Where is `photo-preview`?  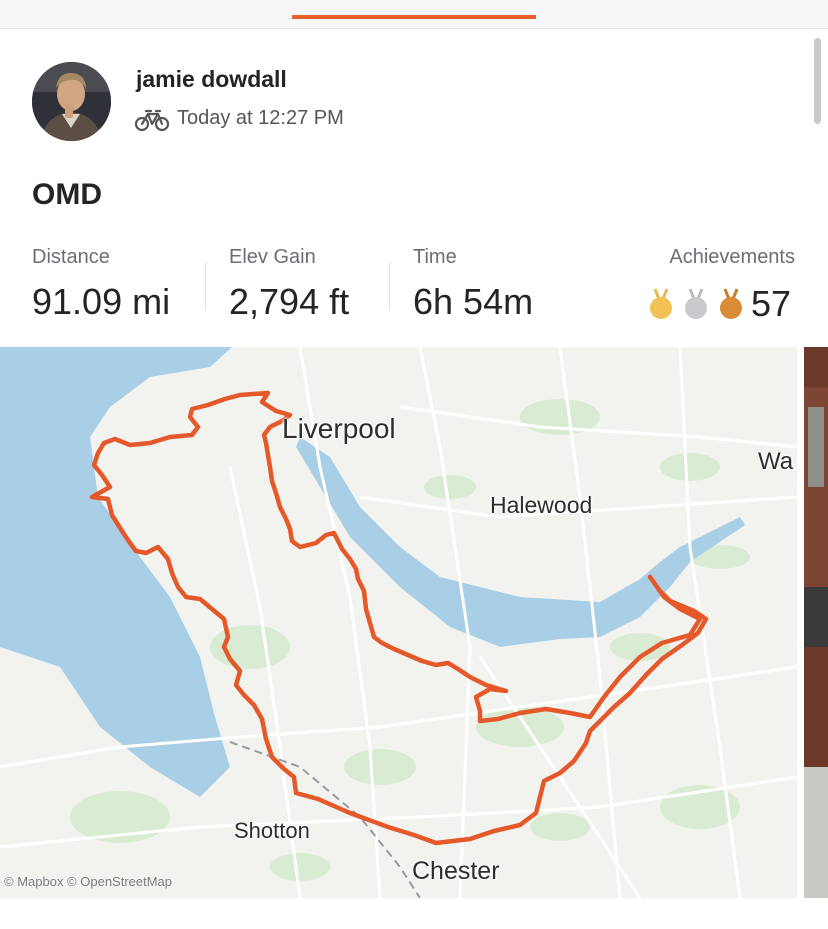
photo-preview is located at coordinates (816, 622).